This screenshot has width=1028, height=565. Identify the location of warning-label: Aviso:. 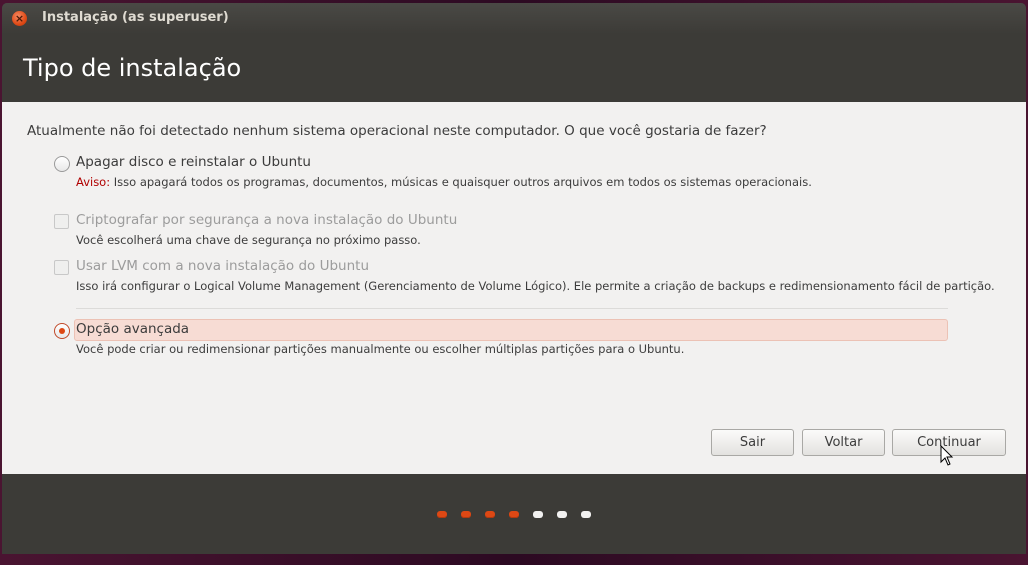
(93, 182).